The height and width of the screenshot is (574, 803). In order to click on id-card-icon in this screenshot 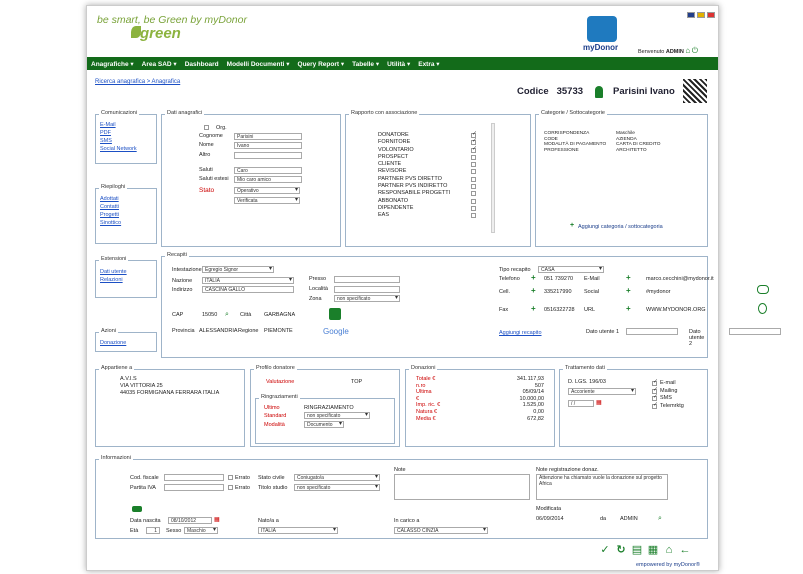, I will do `click(137, 509)`.